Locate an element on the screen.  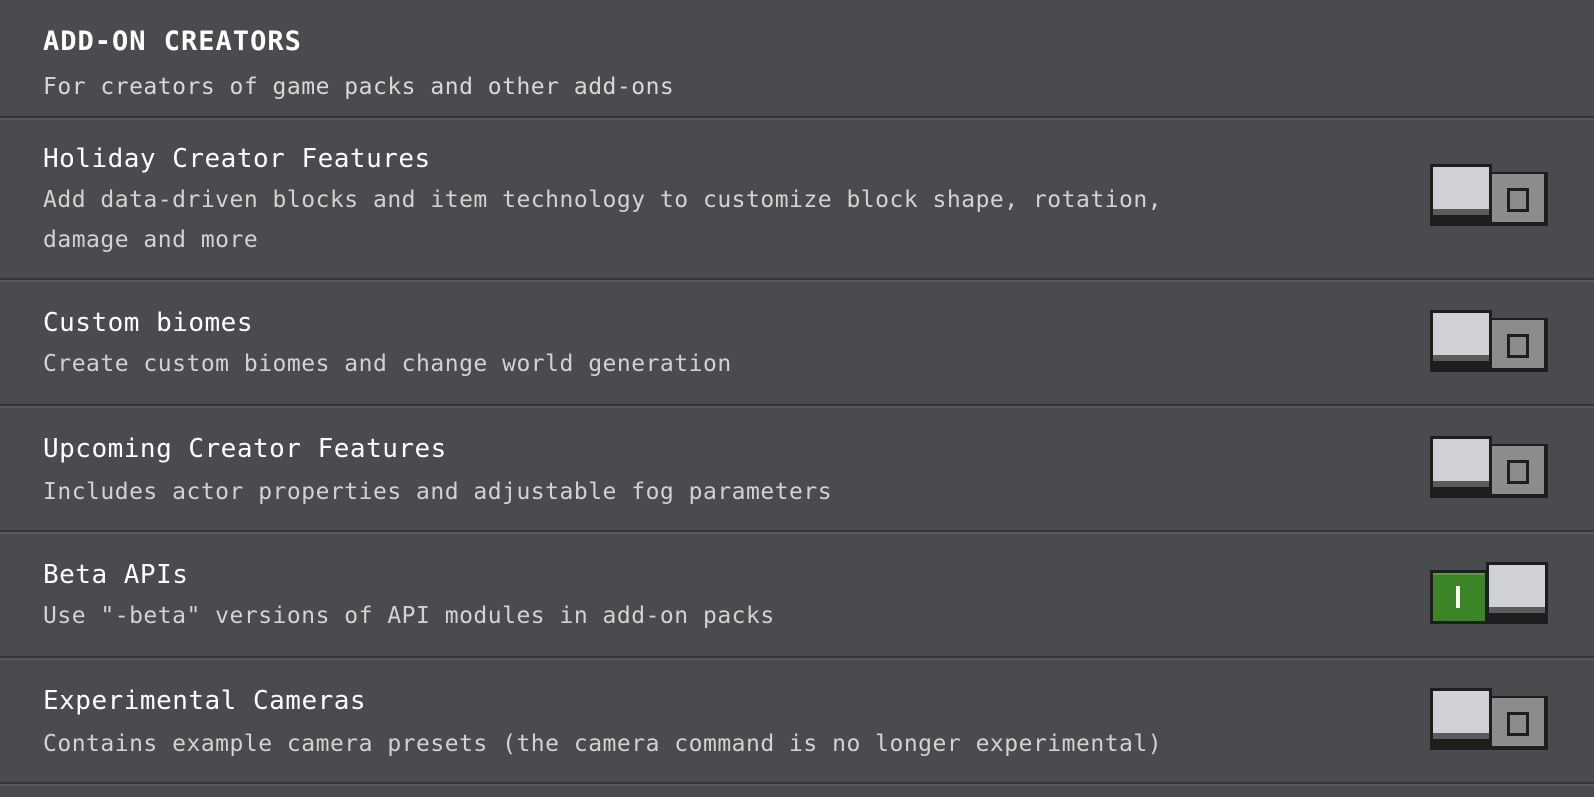
holiday-creator-features-toggle is located at coordinates (1490, 195).